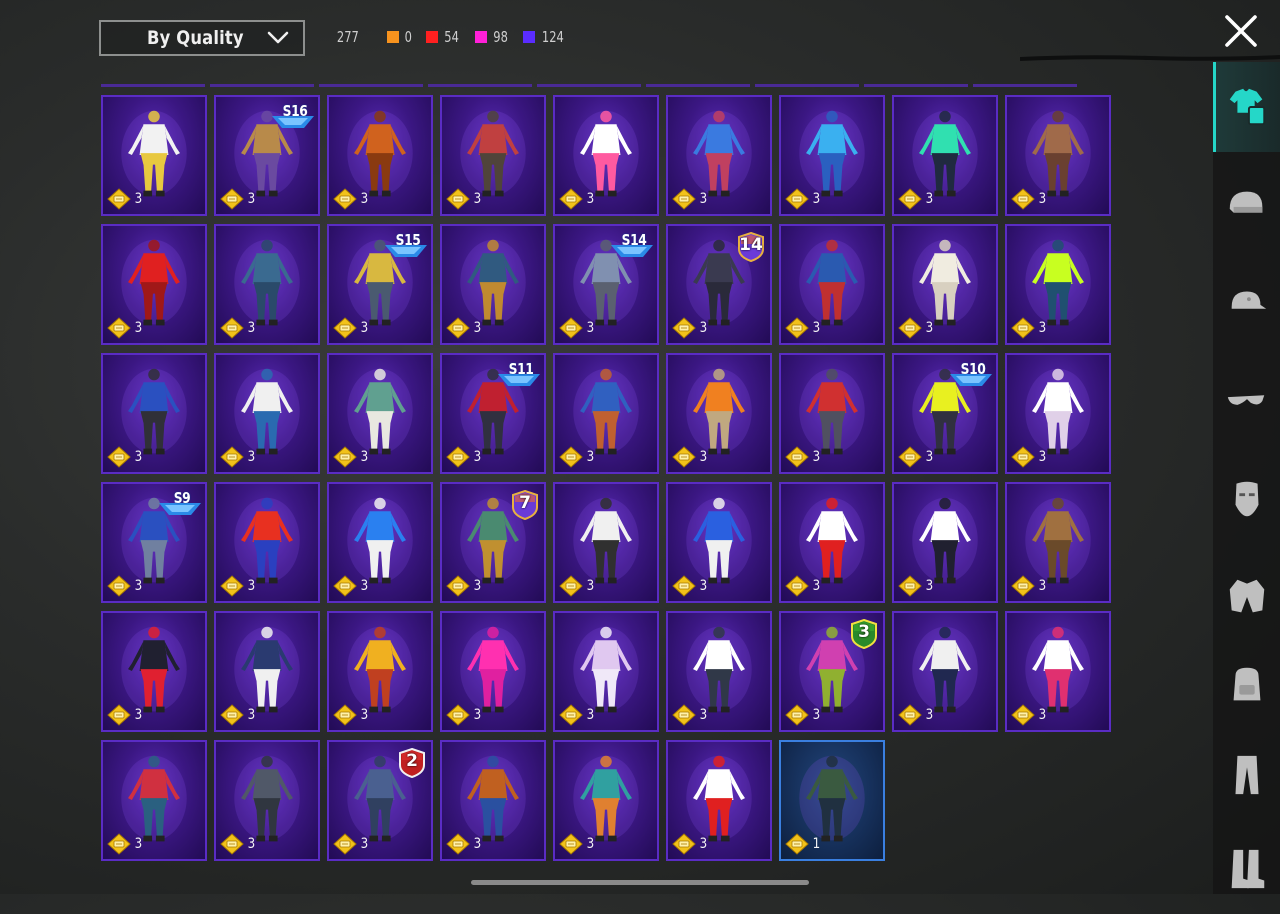  I want to click on outfit-tile: S9 3, so click(154, 542).